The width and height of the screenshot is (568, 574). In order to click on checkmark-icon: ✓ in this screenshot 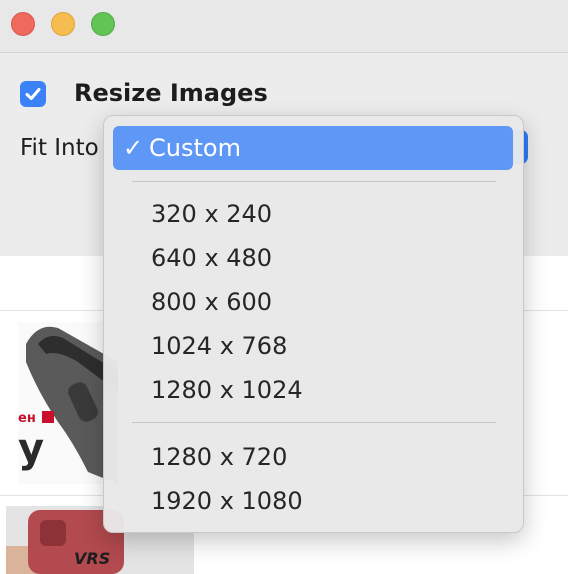, I will do `click(133, 148)`.